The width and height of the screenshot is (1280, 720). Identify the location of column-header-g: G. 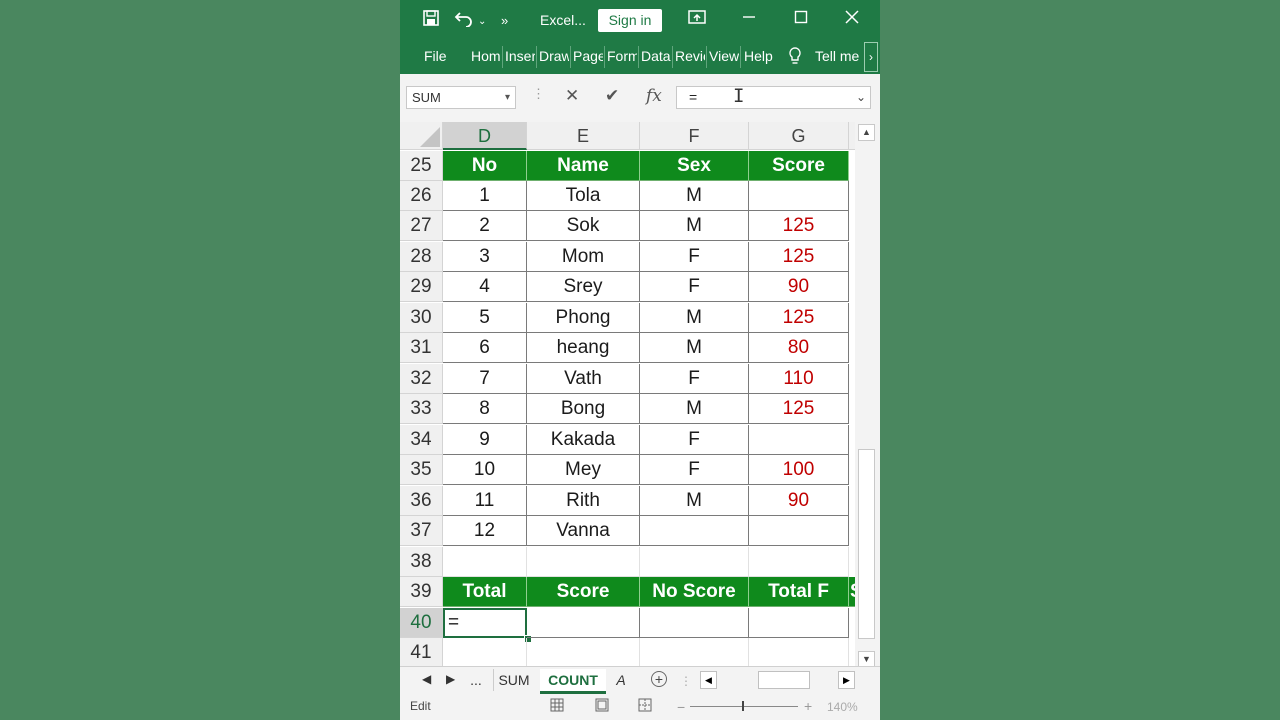
(799, 136).